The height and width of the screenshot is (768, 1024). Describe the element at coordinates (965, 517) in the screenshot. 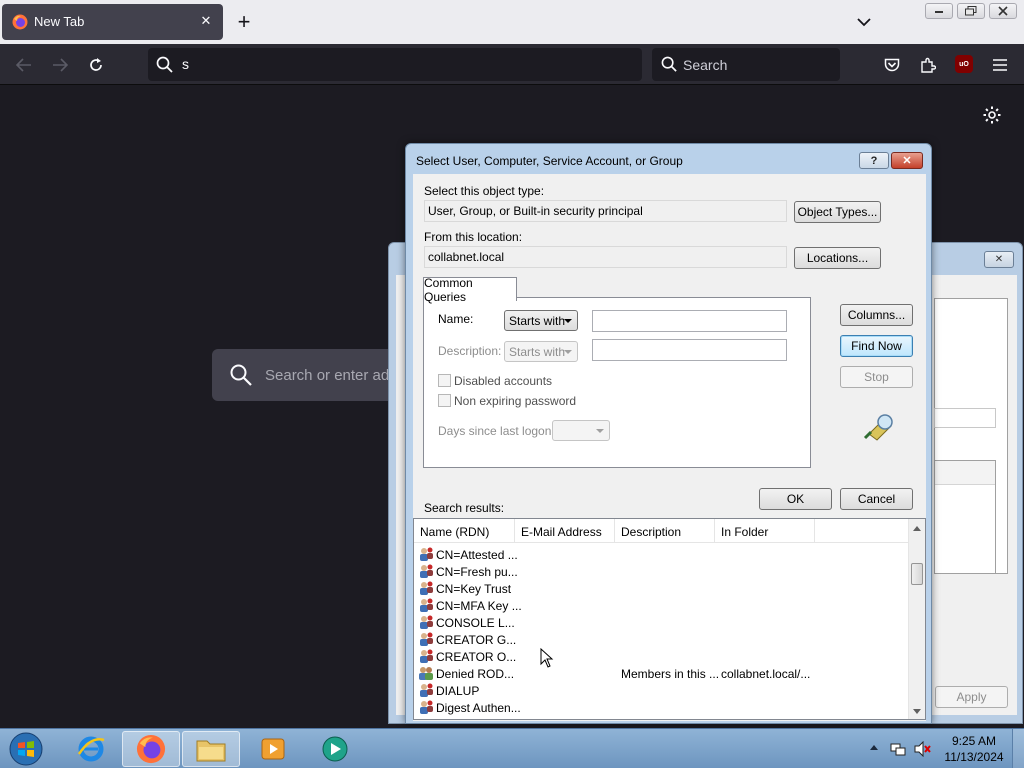

I see `properties-list` at that location.